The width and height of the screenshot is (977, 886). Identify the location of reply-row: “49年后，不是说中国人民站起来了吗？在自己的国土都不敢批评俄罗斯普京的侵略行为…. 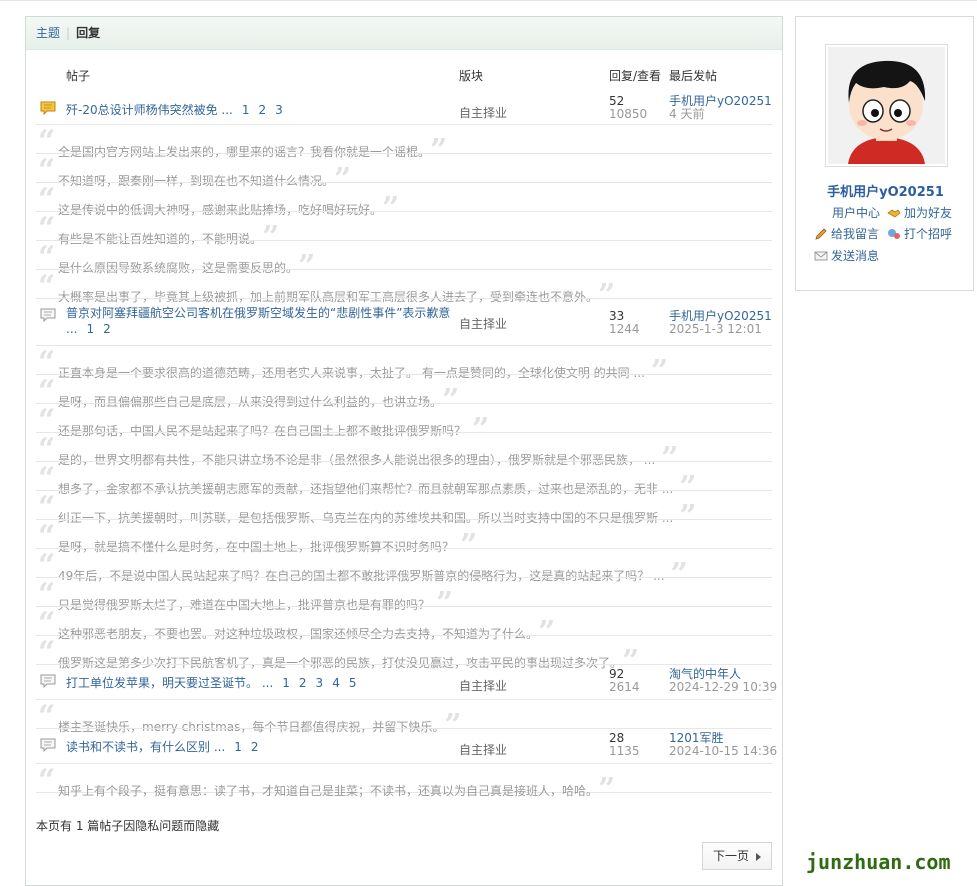
(404, 569).